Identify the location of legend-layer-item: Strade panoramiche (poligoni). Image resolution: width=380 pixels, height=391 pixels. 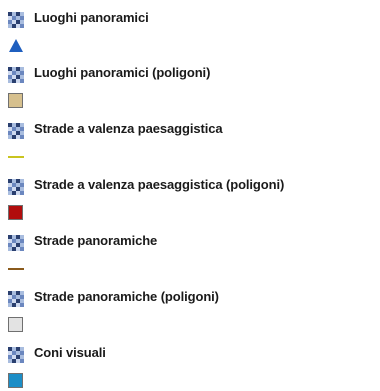
(190, 307).